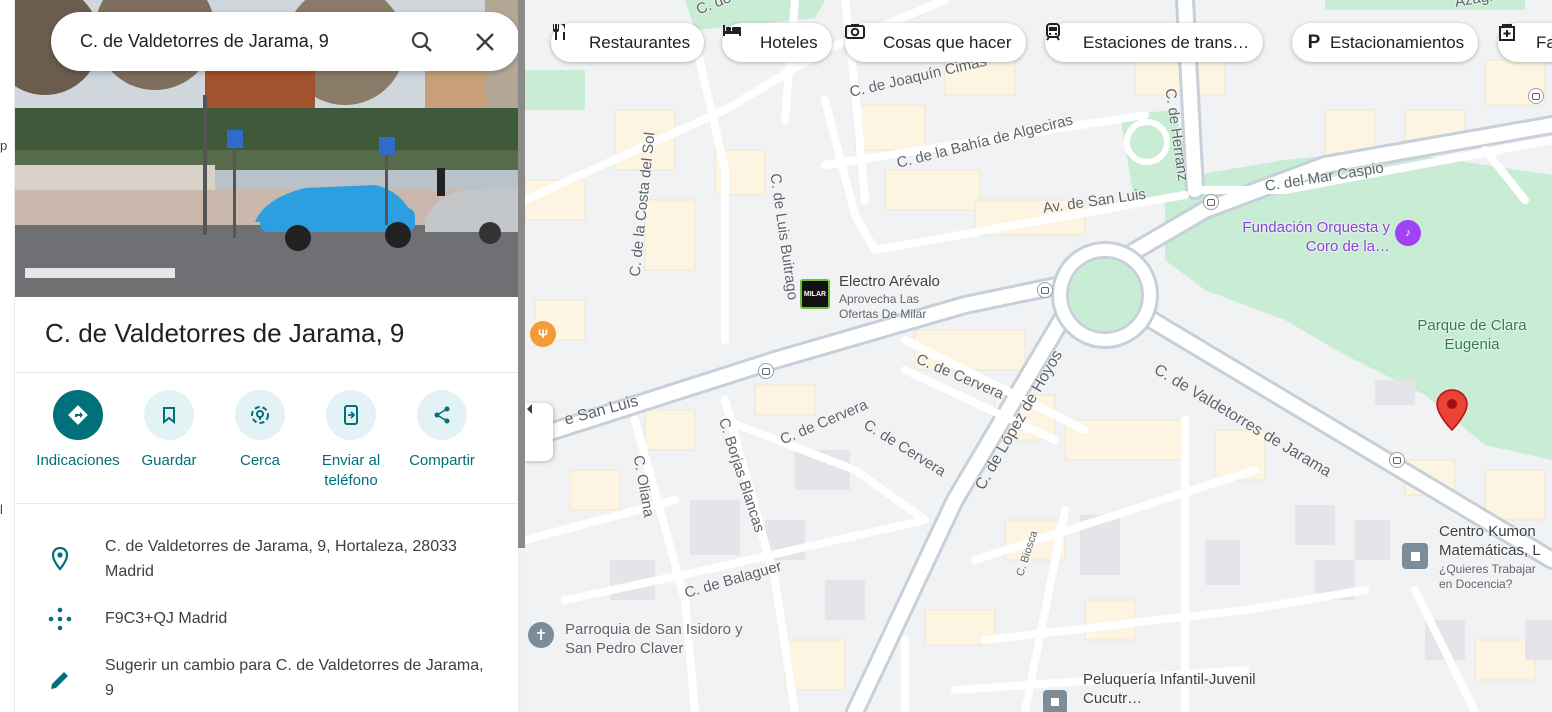  I want to click on rail-text-fragment: l, so click(1, 509).